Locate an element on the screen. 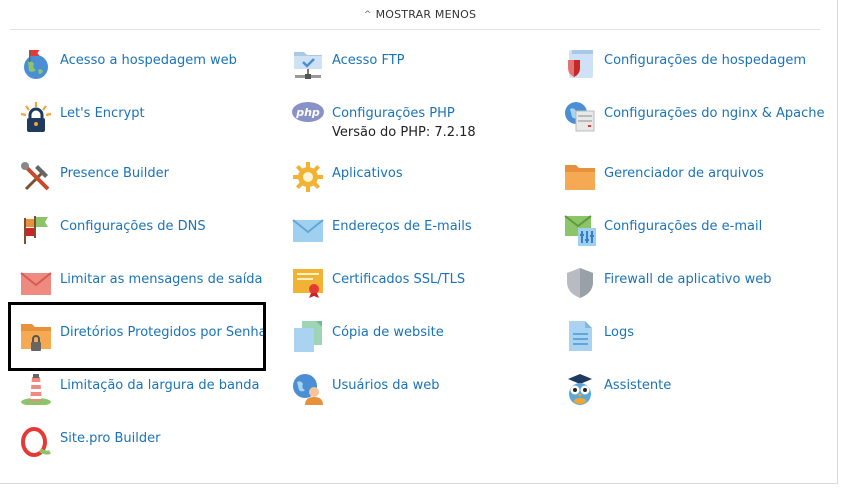 The height and width of the screenshot is (492, 846). tool-label: Certificados SSL/TLS is located at coordinates (399, 279).